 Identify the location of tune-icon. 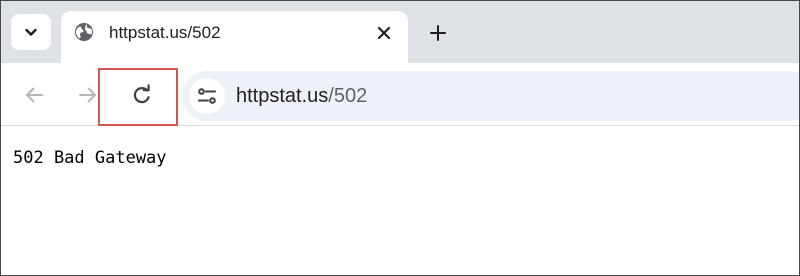
(207, 96).